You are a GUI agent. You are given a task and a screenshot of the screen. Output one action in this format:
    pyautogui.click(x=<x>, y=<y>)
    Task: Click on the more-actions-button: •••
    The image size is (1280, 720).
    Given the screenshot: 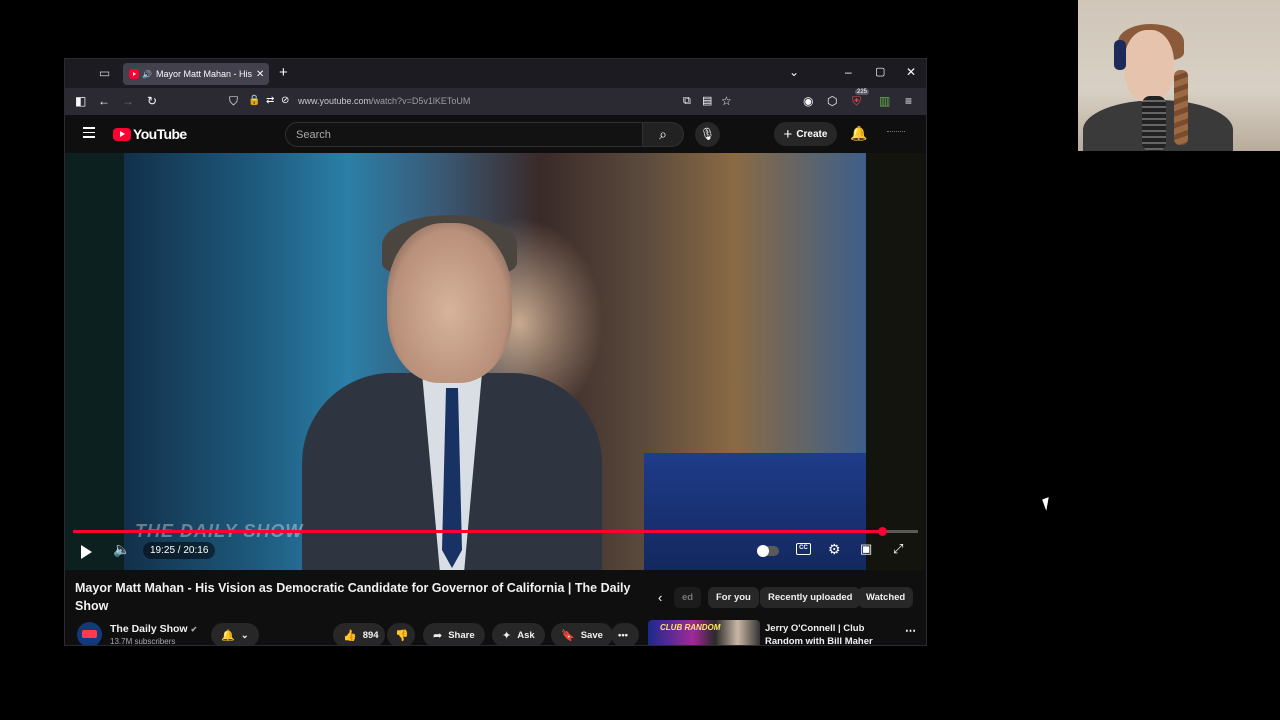 What is the action you would take?
    pyautogui.click(x=625, y=634)
    